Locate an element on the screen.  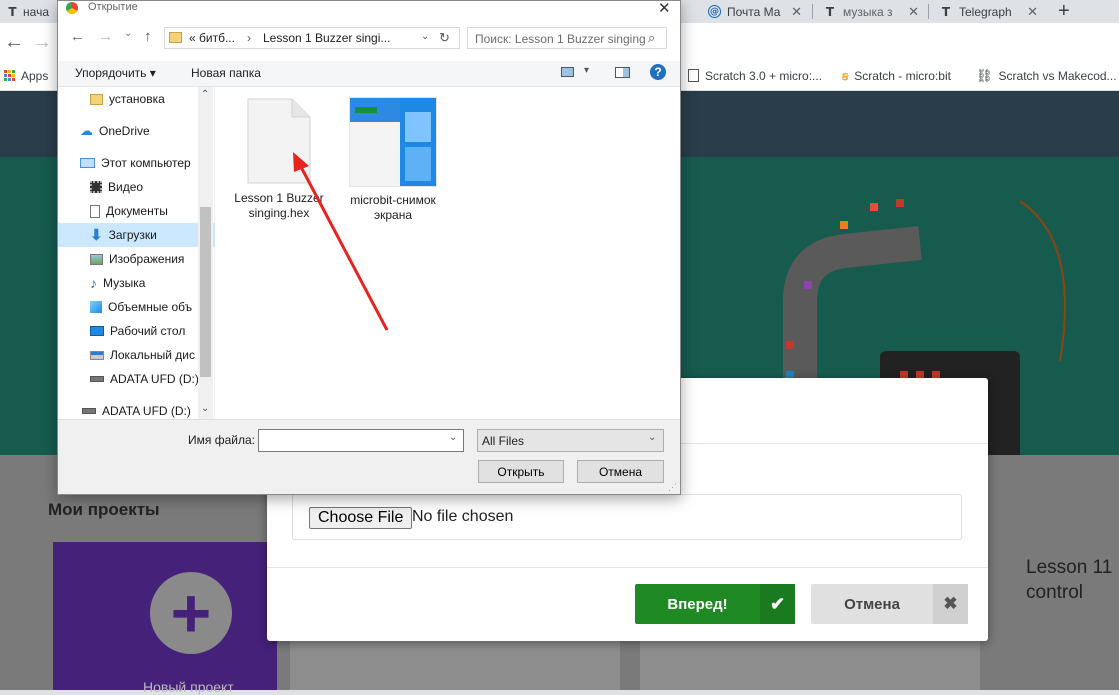
red-arrow-annotation is located at coordinates (341, 241).